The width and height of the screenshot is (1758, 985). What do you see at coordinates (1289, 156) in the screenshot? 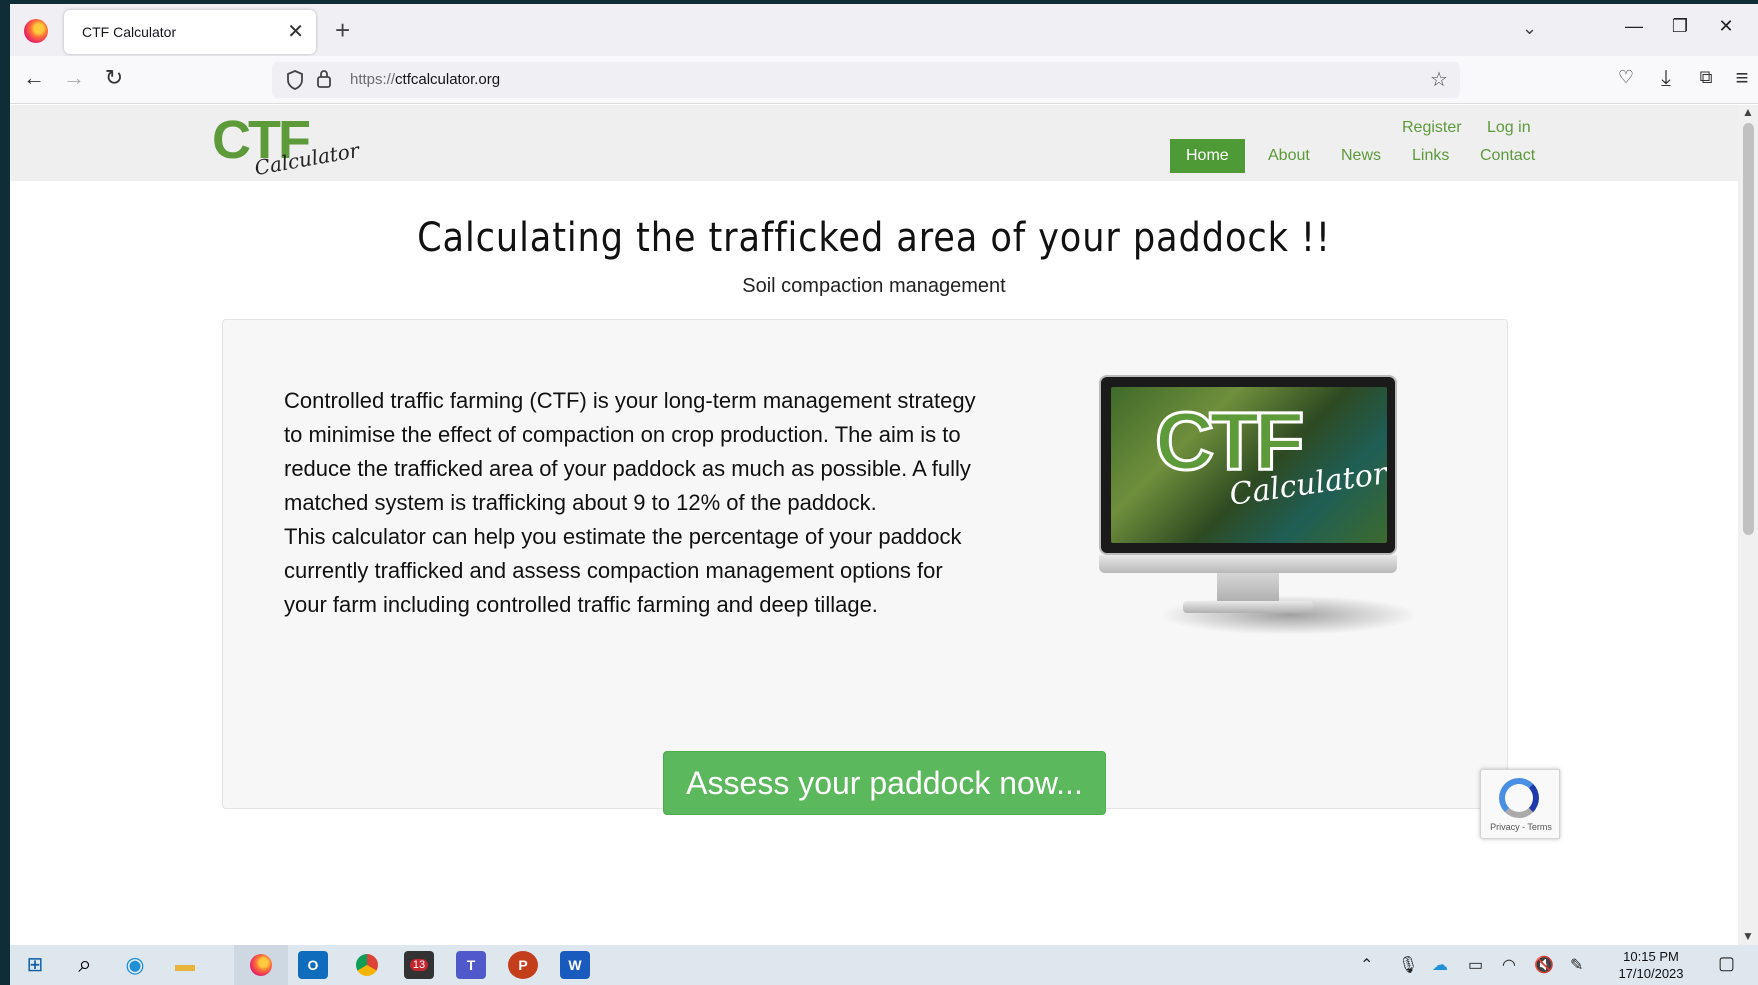
I see `nav-about: About` at bounding box center [1289, 156].